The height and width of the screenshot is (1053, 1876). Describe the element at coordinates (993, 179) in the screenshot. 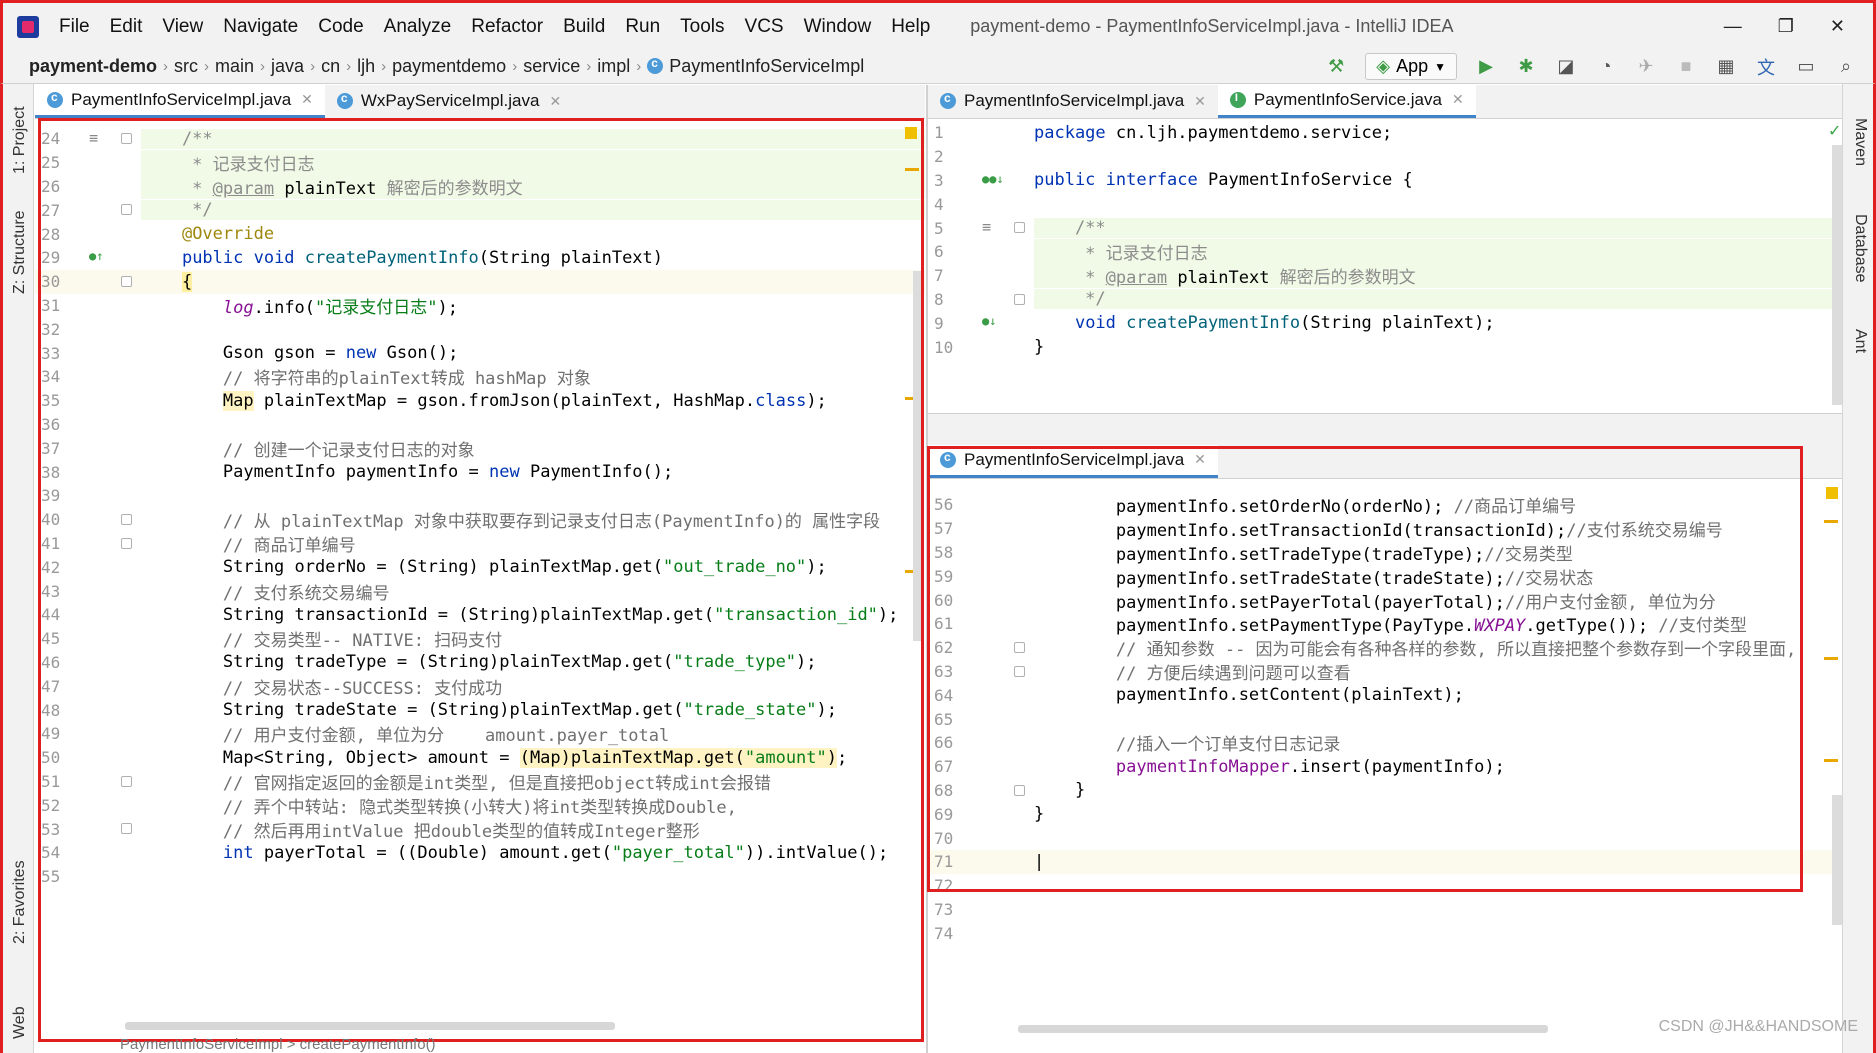

I see `implemented-icon: ●●↓` at that location.